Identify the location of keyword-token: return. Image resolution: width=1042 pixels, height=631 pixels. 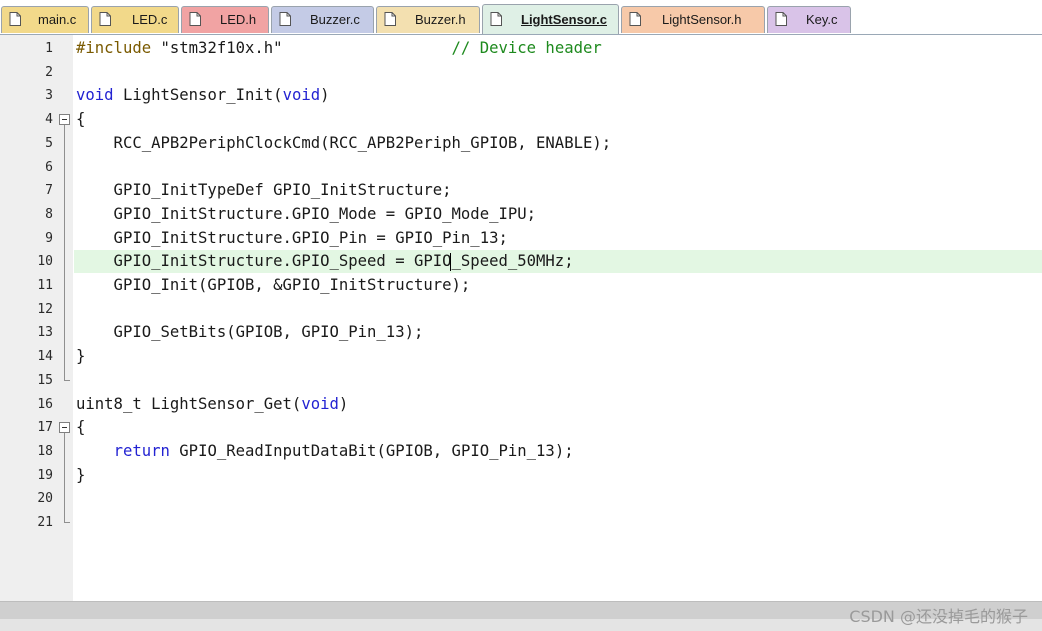
(141, 450).